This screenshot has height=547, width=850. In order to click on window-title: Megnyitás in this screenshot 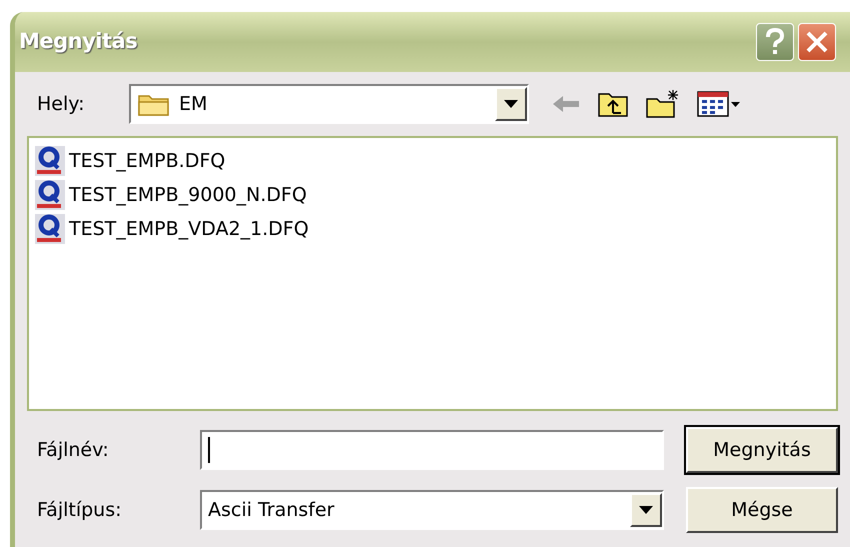, I will do `click(78, 42)`.